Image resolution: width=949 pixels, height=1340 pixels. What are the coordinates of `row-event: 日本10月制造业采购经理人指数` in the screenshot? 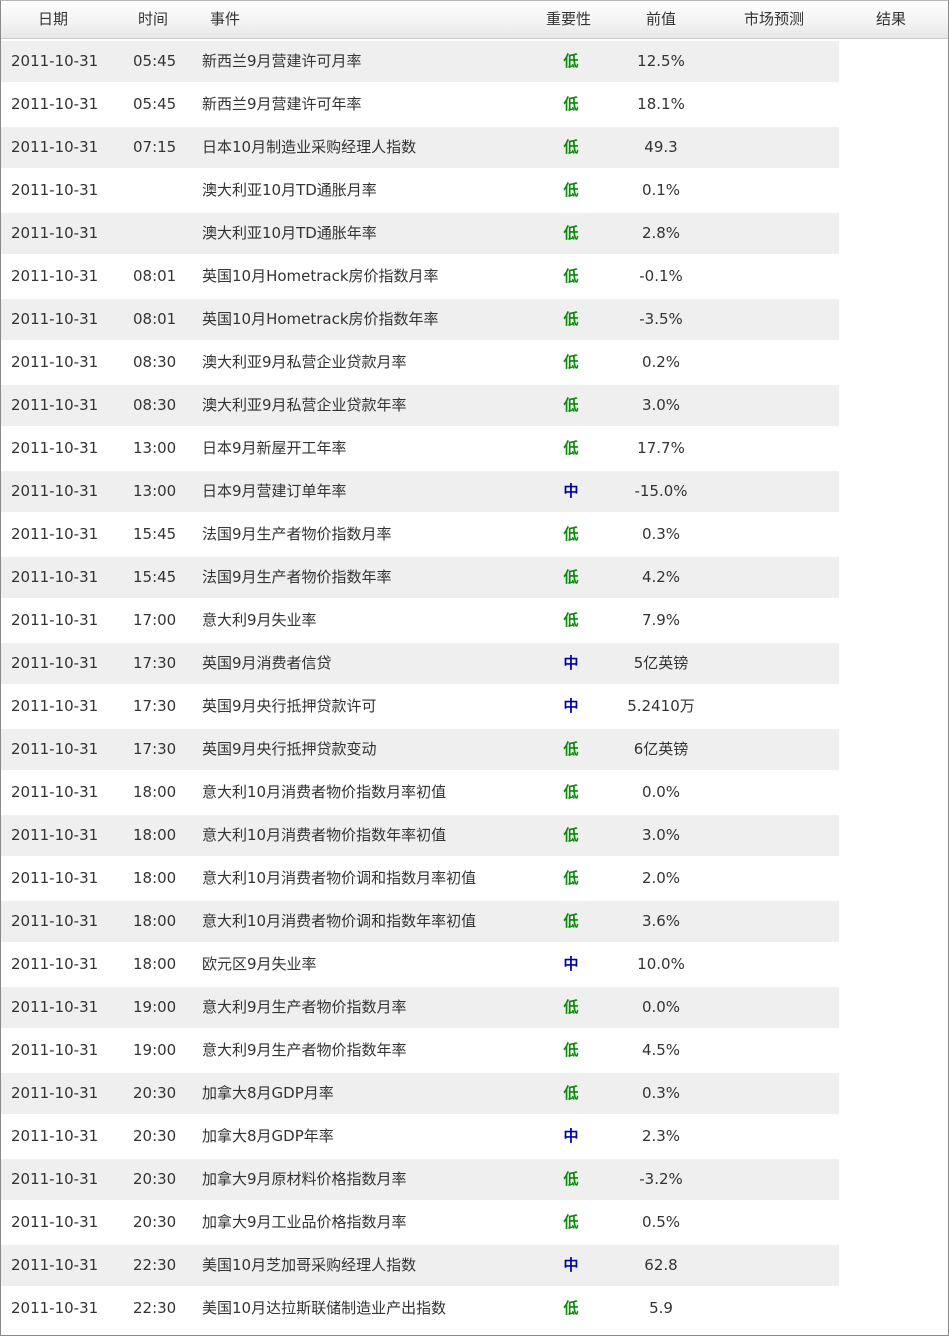 It's located at (309, 147).